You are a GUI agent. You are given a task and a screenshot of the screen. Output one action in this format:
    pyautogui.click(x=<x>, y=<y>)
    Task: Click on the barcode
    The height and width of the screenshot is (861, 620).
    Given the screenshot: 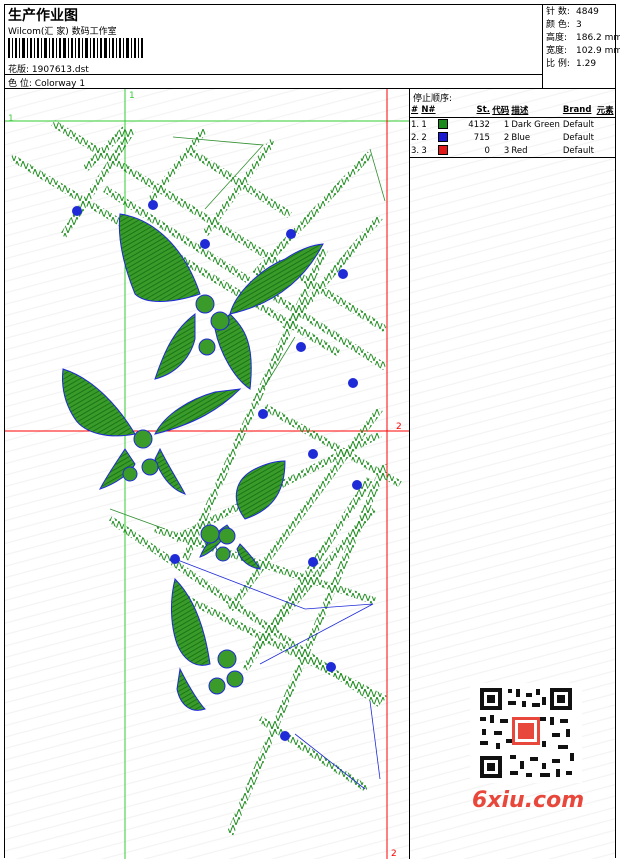 What is the action you would take?
    pyautogui.click(x=75, y=48)
    